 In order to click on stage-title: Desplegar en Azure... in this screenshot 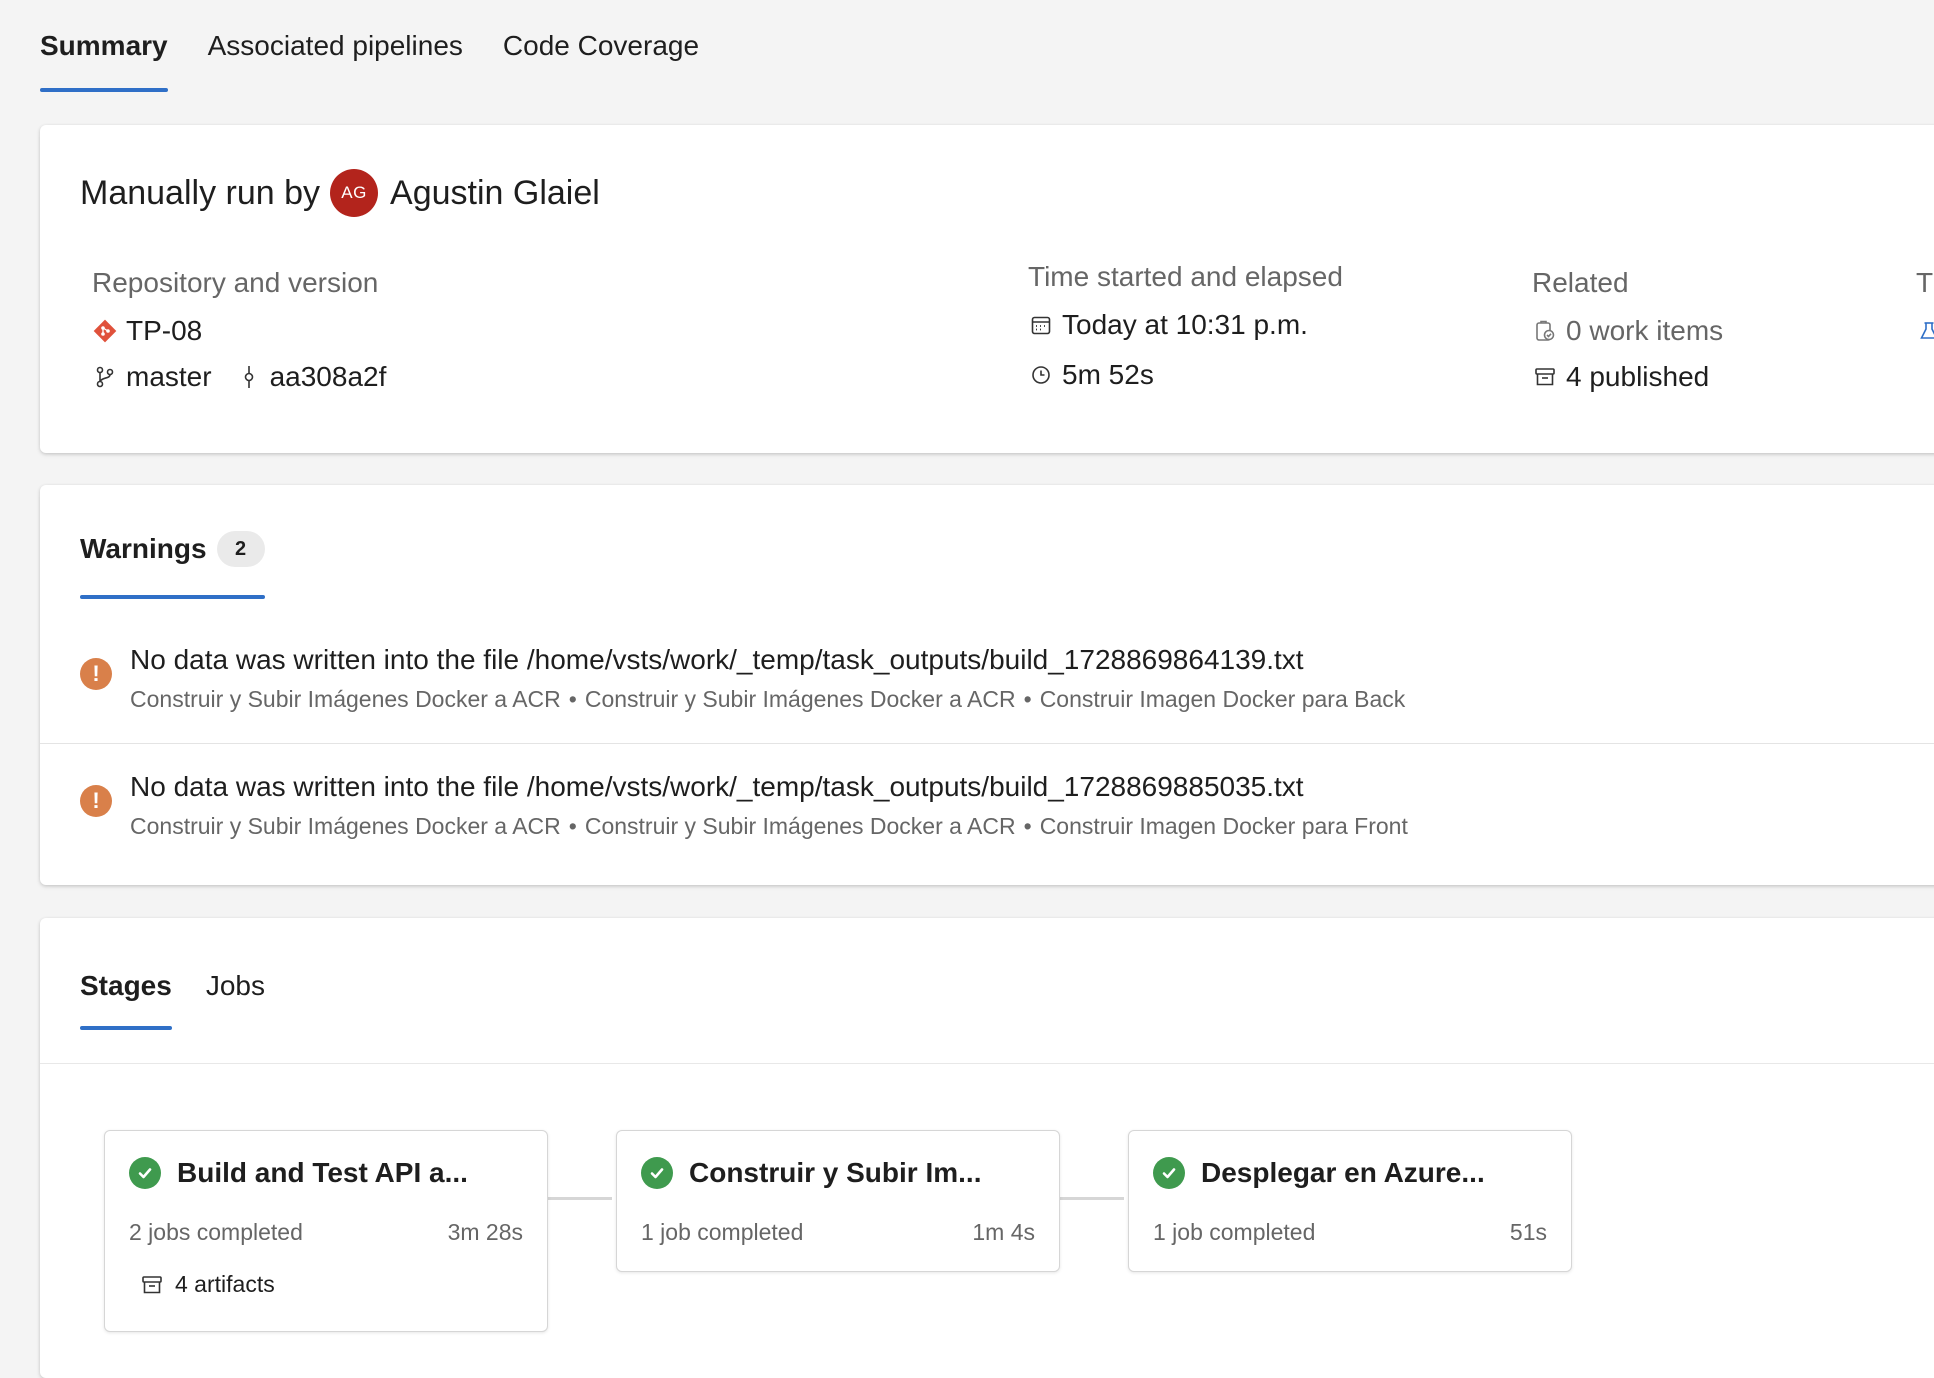, I will do `click(1343, 1172)`.